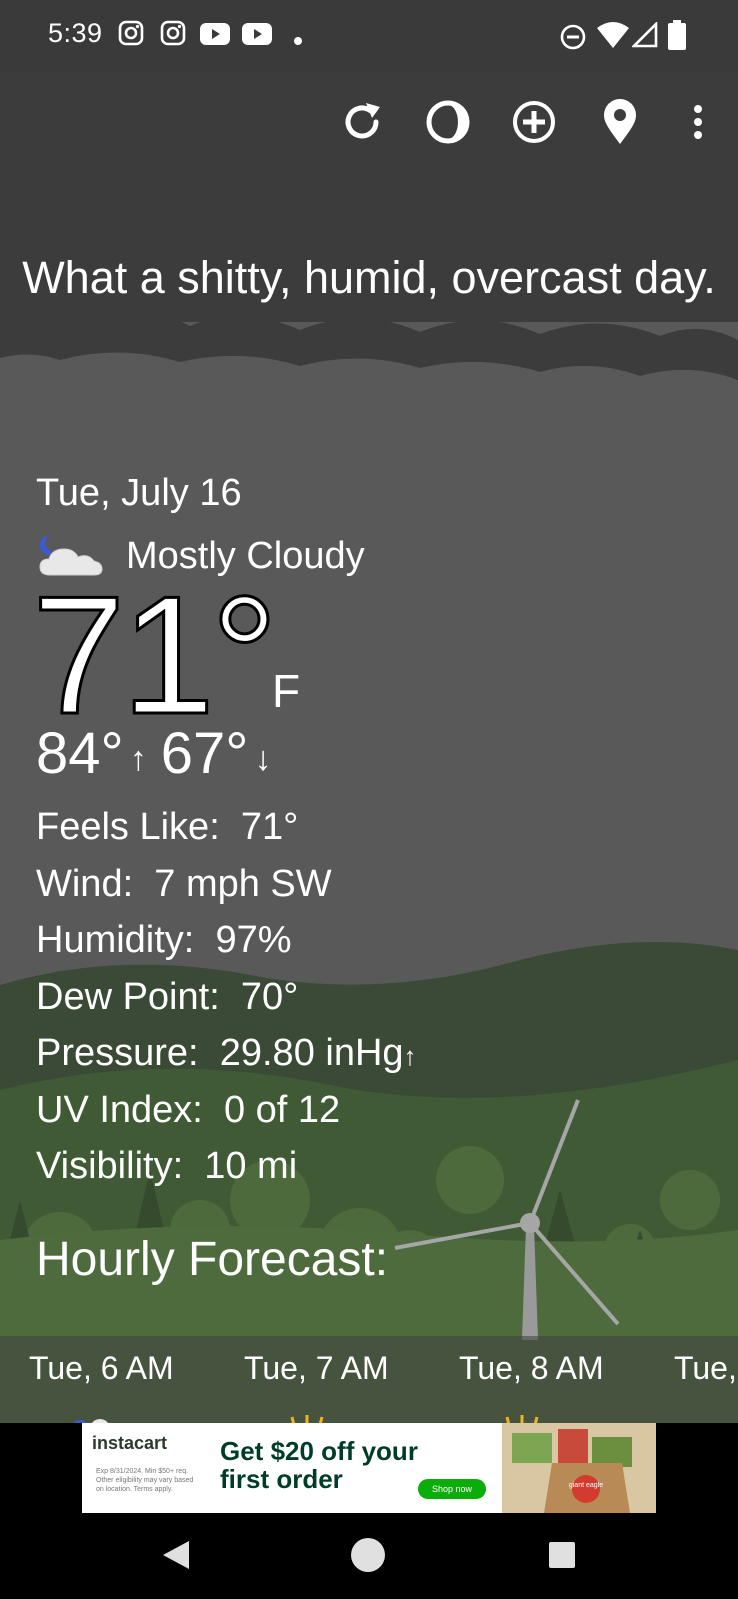  I want to click on current-temperature: 71°, so click(154, 655).